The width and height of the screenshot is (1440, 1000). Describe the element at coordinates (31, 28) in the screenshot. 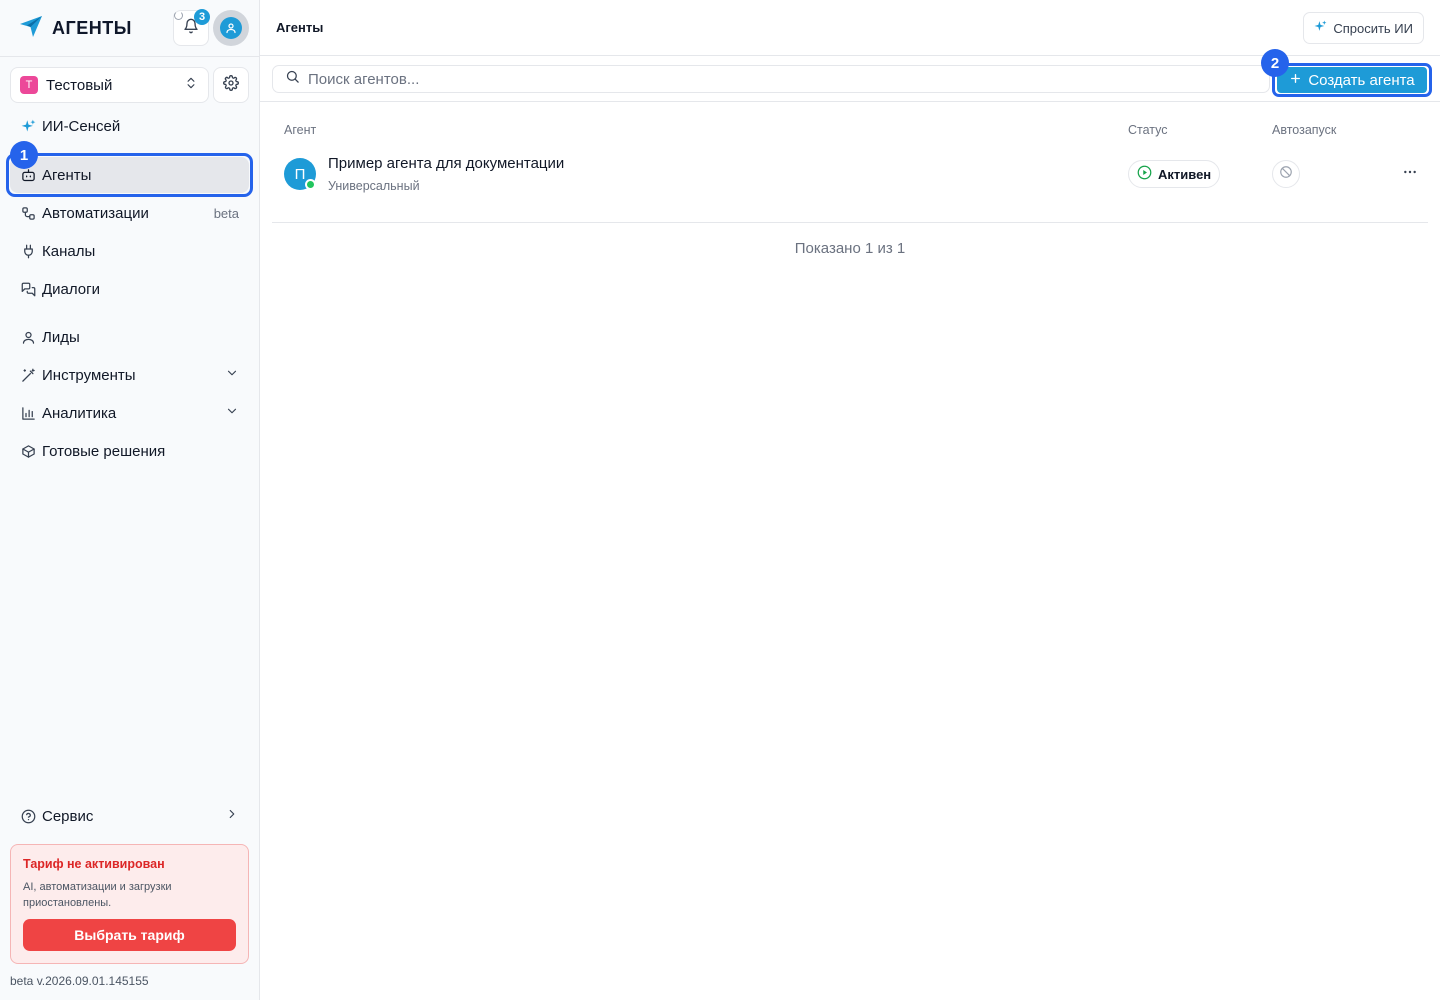

I see `brand-logo-icon` at that location.